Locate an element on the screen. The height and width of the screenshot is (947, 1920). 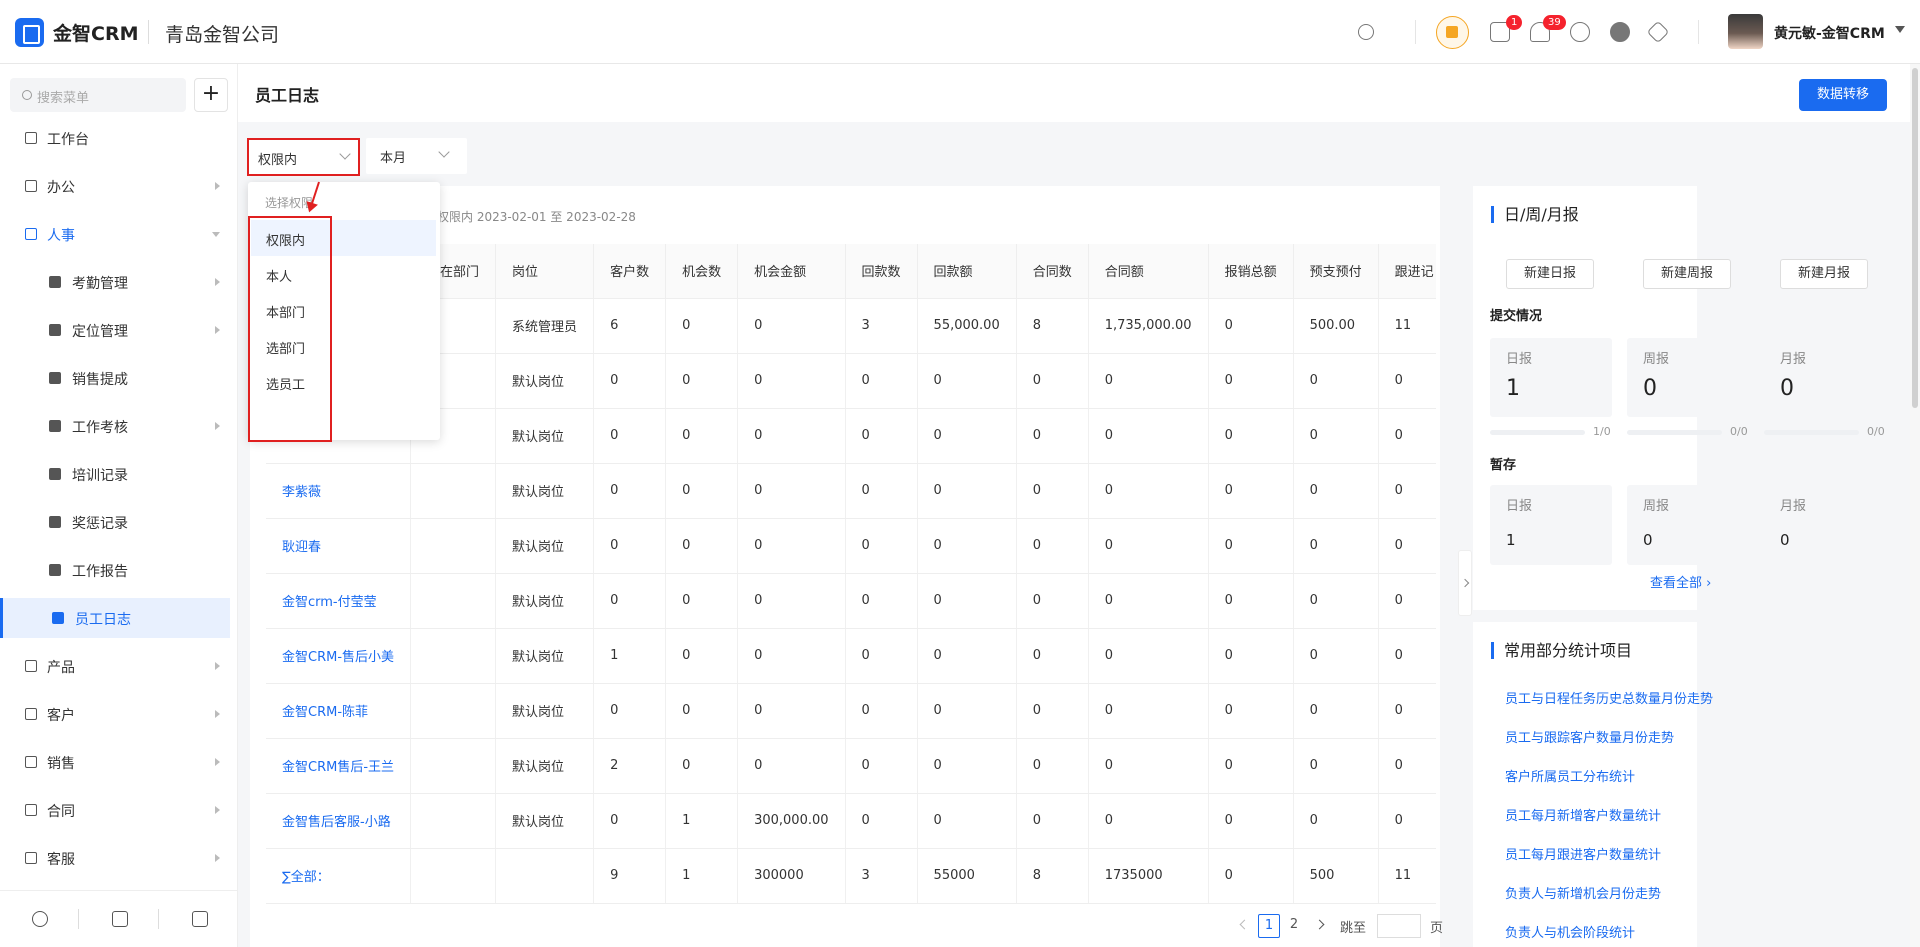
sidebar-item-sales: 销售 is located at coordinates (115, 762).